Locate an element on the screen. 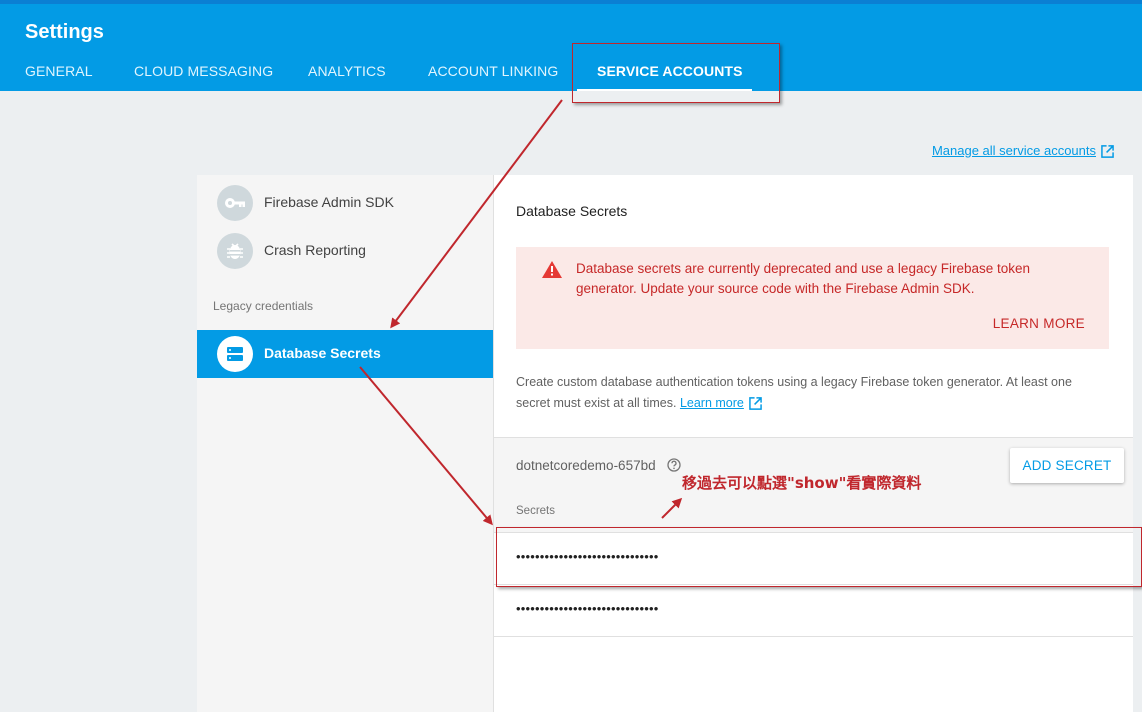  tab-cloud-messaging: CLOUD MESSAGING is located at coordinates (203, 71).